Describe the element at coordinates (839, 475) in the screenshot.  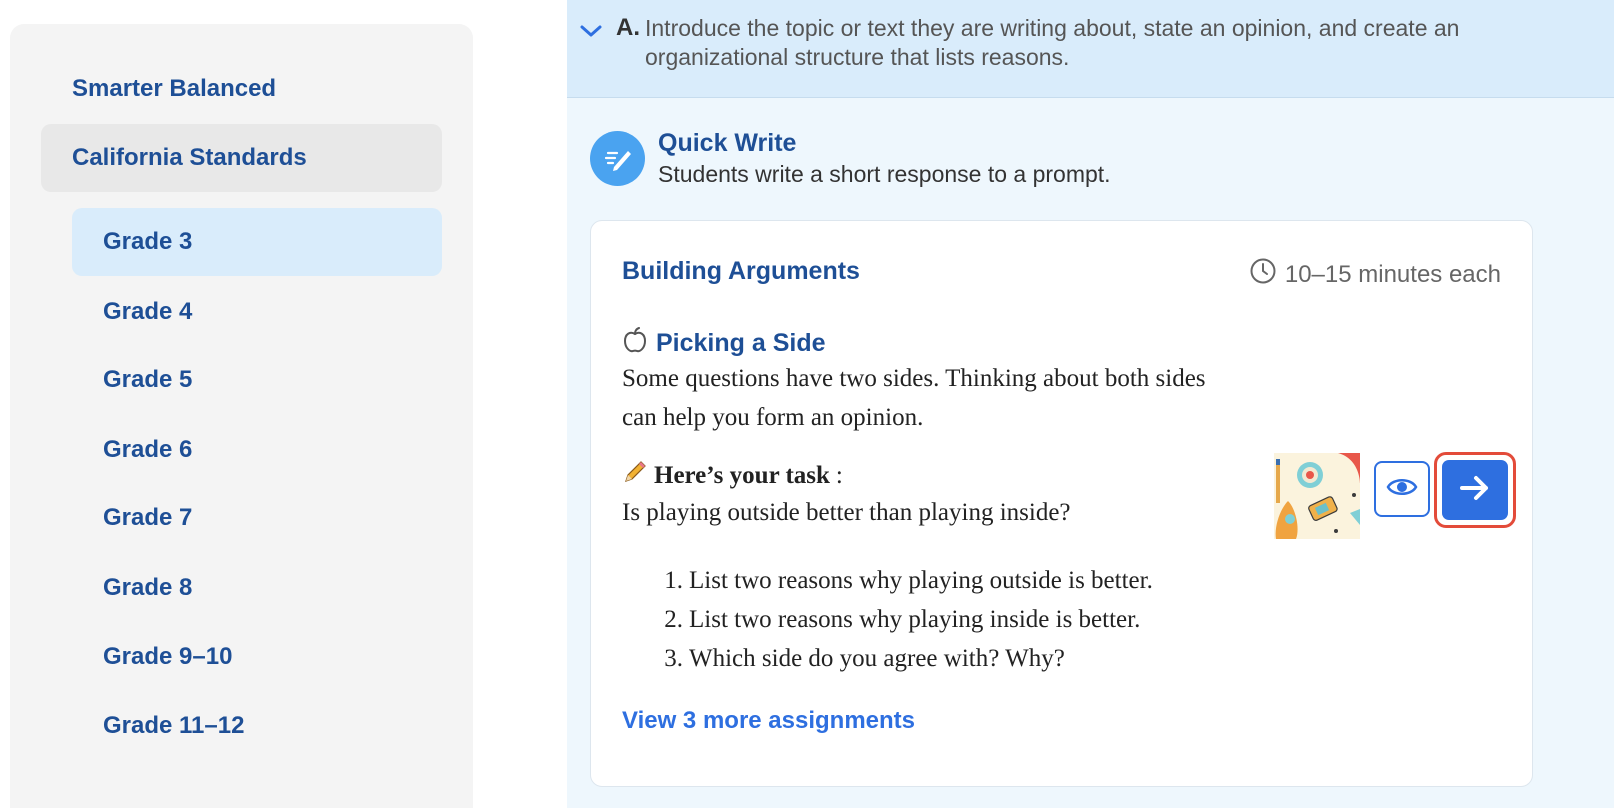
I see `task-label-colon: :` at that location.